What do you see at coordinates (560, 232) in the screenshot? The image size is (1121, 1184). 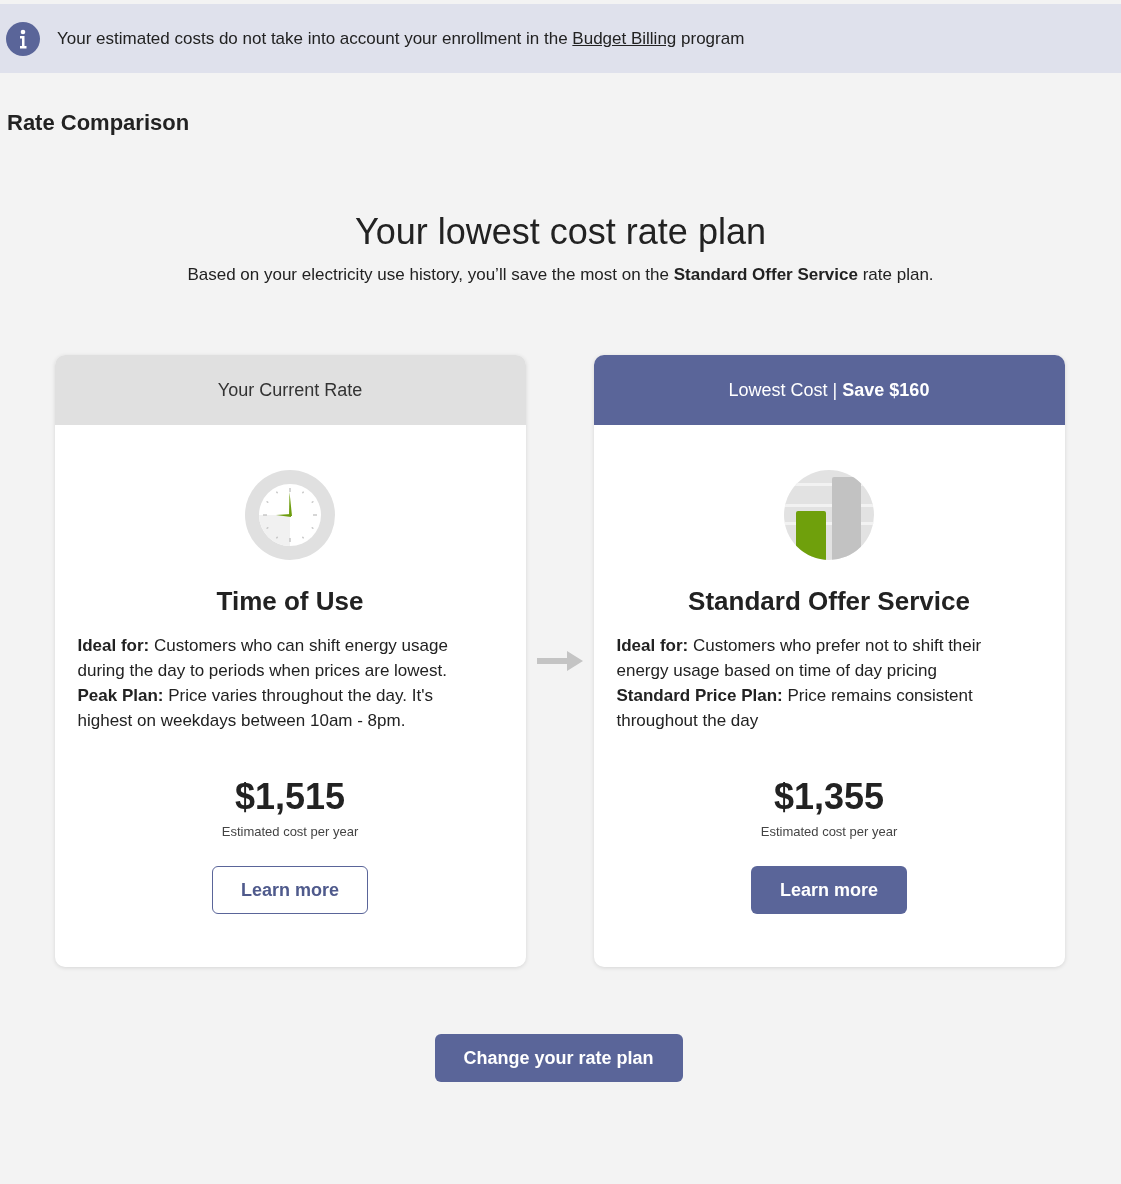 I see `headline: Your lowest cost rate plan` at bounding box center [560, 232].